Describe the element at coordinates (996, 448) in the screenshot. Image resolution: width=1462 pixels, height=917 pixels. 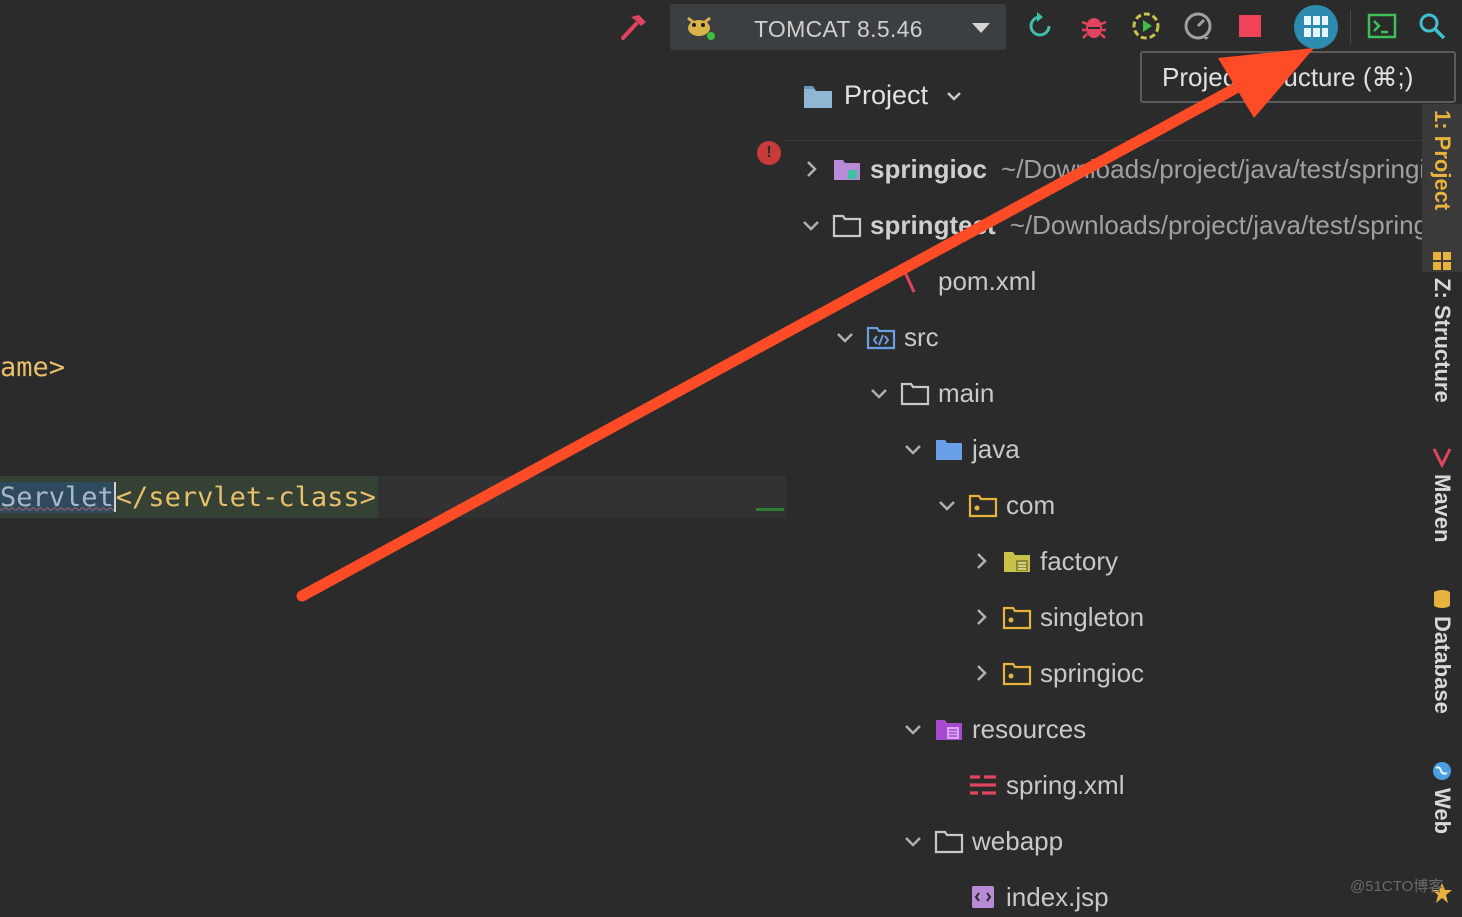
I see `tree-item-label: java` at that location.